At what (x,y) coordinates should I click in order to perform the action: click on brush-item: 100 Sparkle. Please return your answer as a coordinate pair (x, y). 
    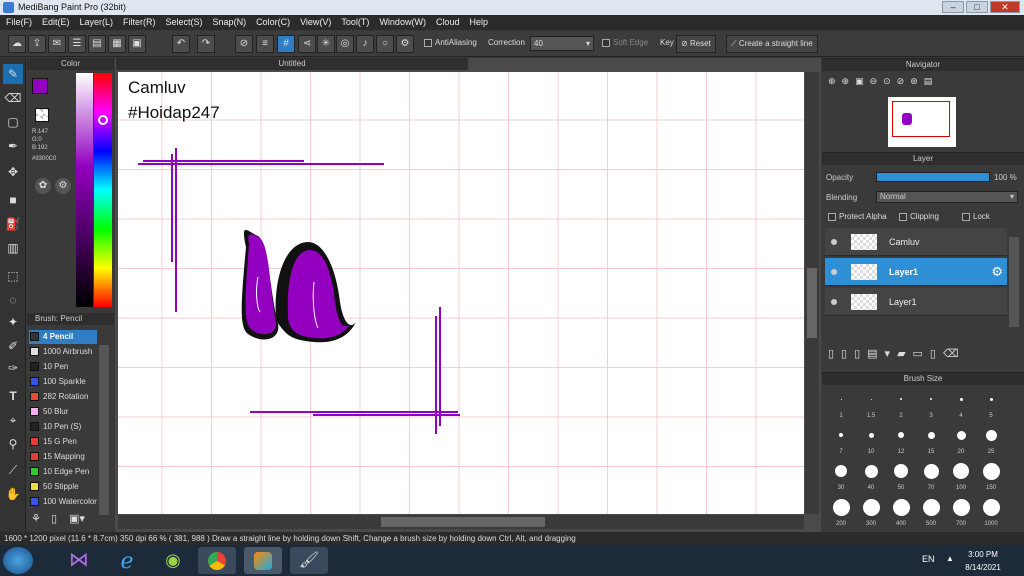
    Looking at the image, I should click on (63, 382).